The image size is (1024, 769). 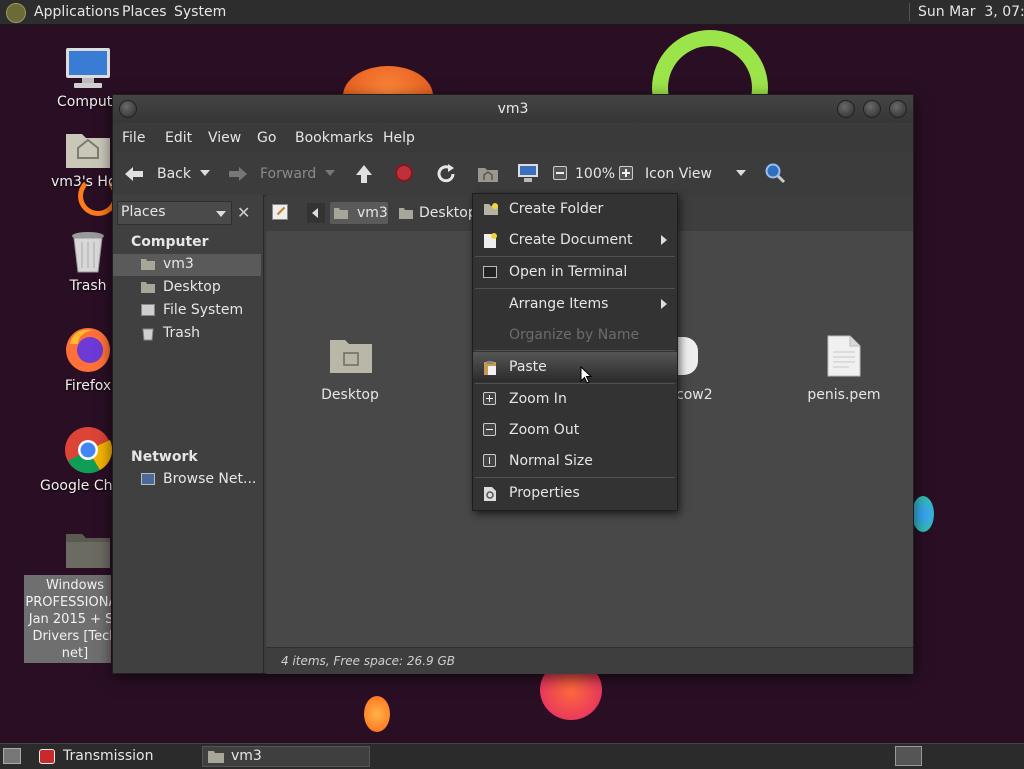 What do you see at coordinates (133, 138) in the screenshot?
I see `menu-file: File` at bounding box center [133, 138].